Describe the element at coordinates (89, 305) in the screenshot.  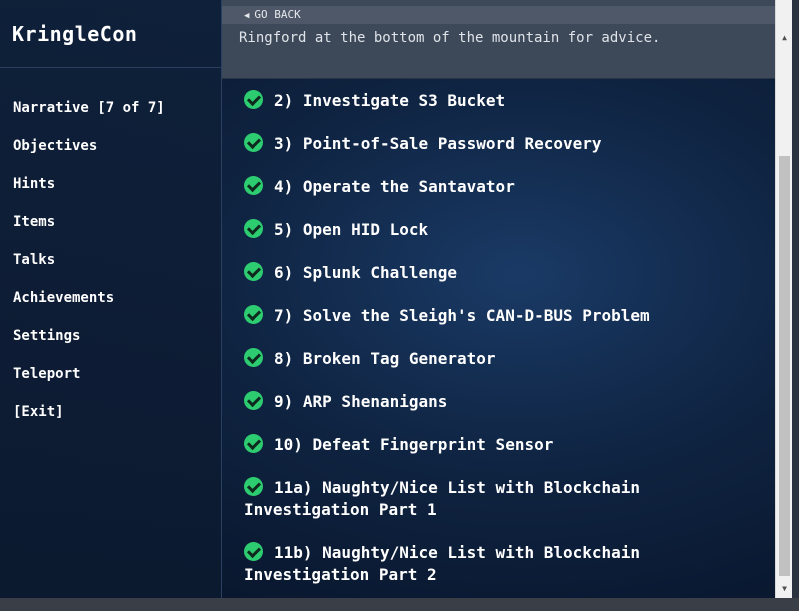
I see `nav-item-achievements: Achievements` at that location.